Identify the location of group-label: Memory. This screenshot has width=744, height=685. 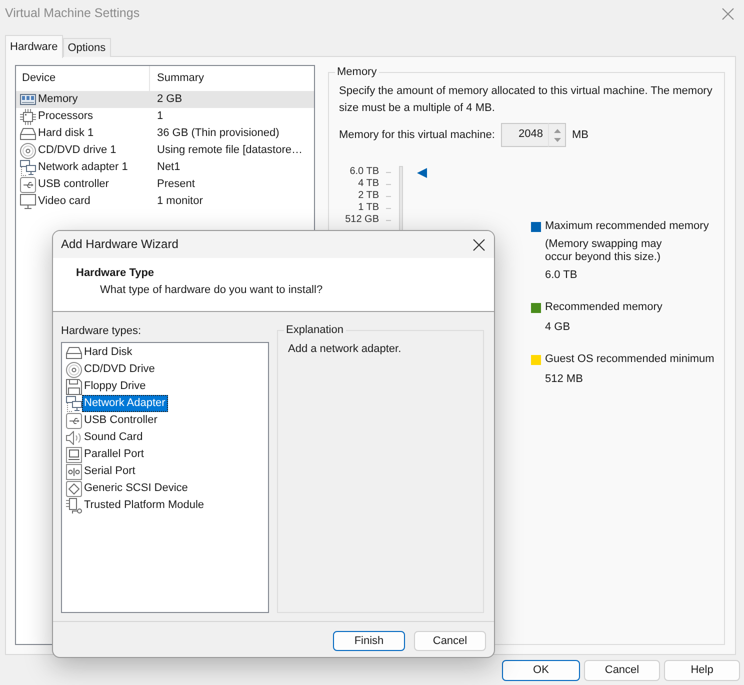
(357, 72).